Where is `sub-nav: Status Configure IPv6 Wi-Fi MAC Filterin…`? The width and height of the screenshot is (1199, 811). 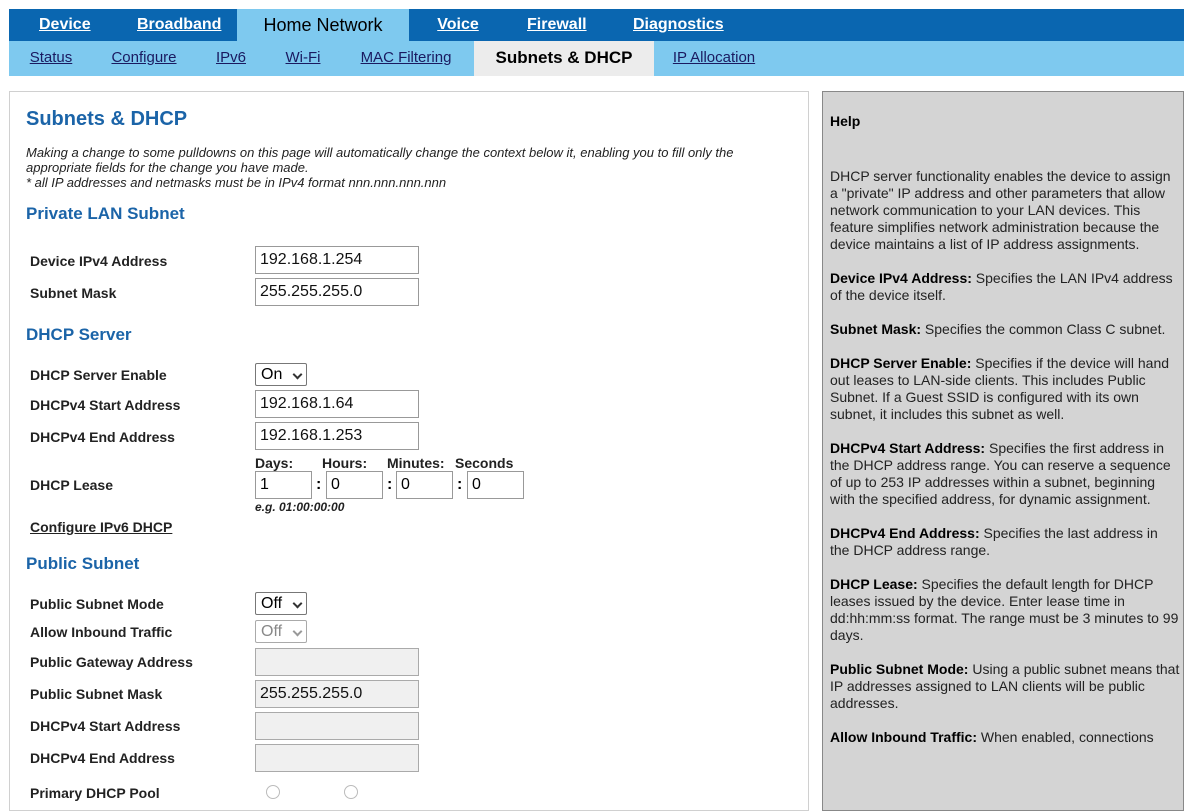 sub-nav: Status Configure IPv6 Wi-Fi MAC Filterin… is located at coordinates (596, 58).